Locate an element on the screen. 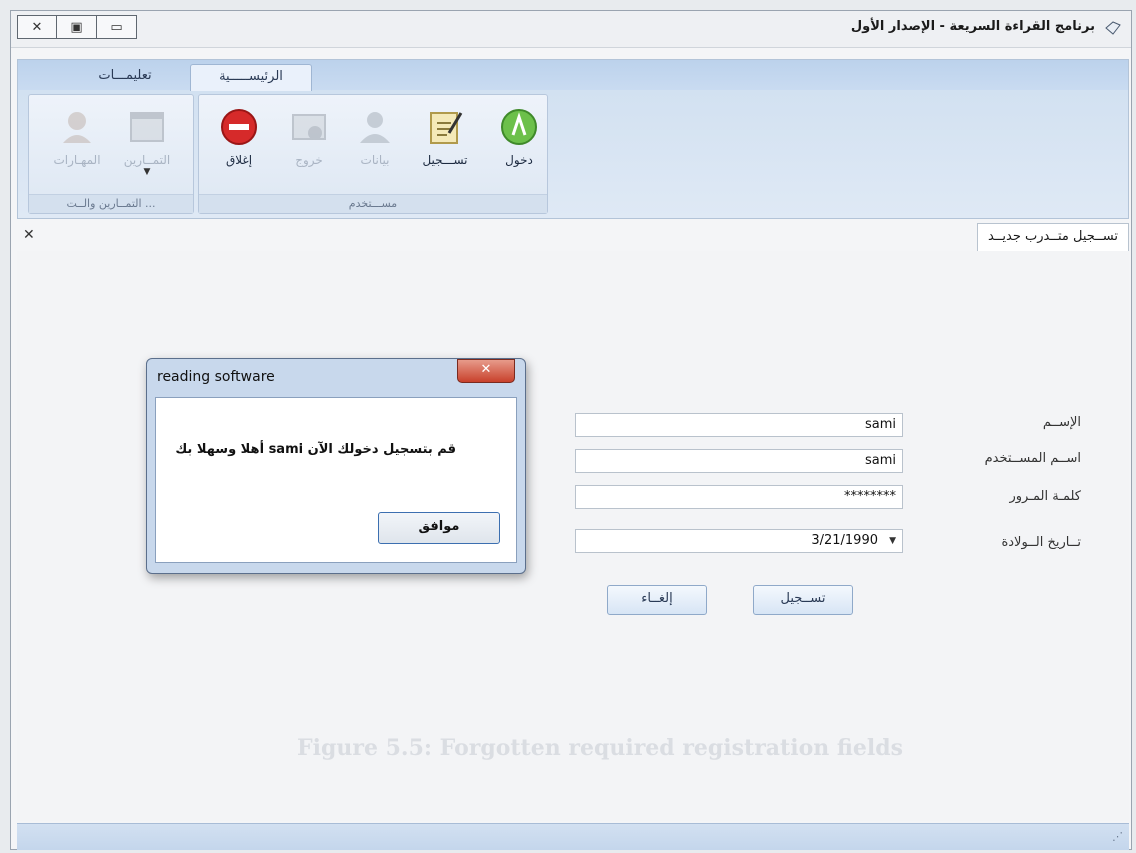  login-button: دخول is located at coordinates (519, 141).